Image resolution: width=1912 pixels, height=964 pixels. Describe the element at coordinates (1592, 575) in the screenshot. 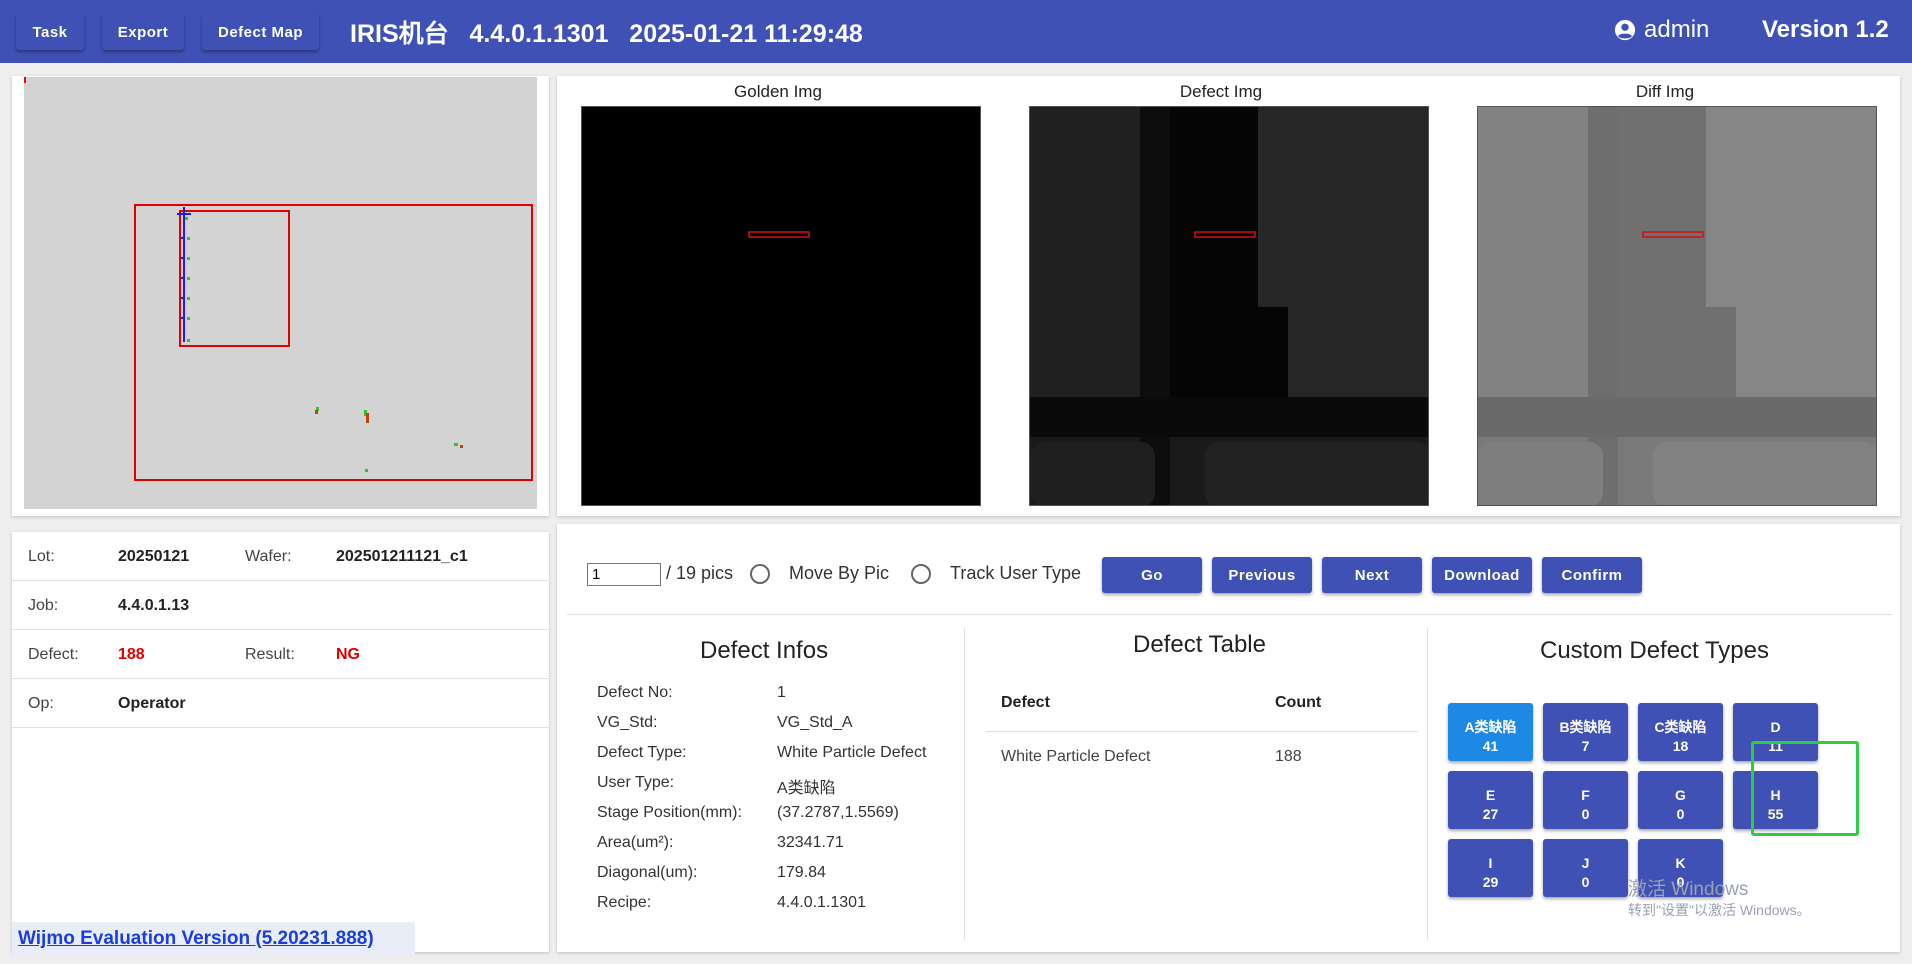

I see `confirm-button: Confirm` at that location.